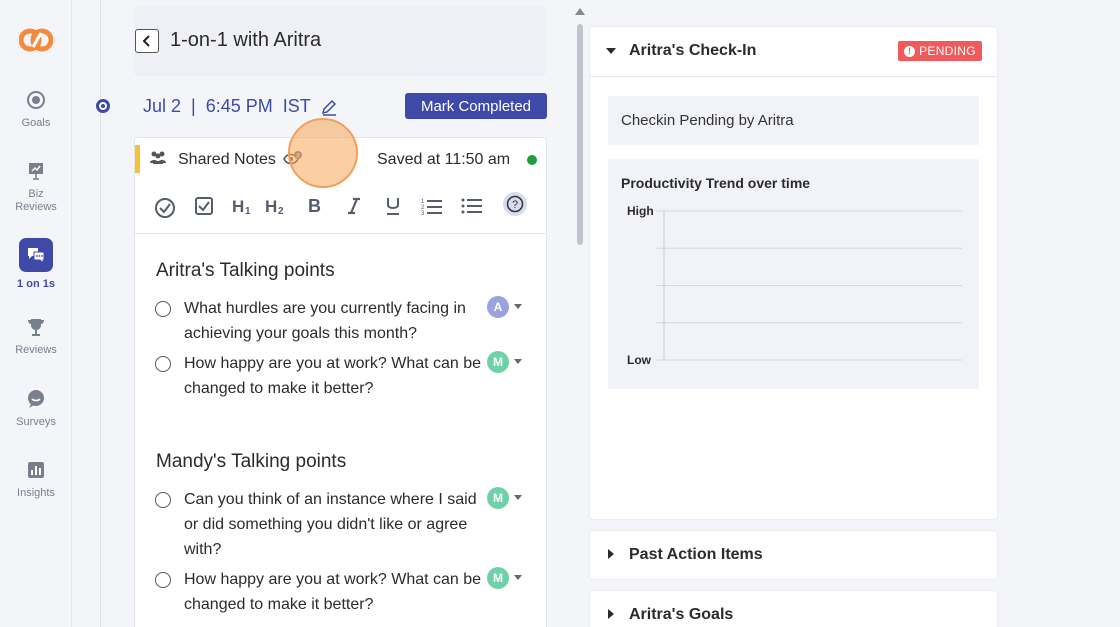 The width and height of the screenshot is (1120, 627). I want to click on underline-icon, so click(393, 206).